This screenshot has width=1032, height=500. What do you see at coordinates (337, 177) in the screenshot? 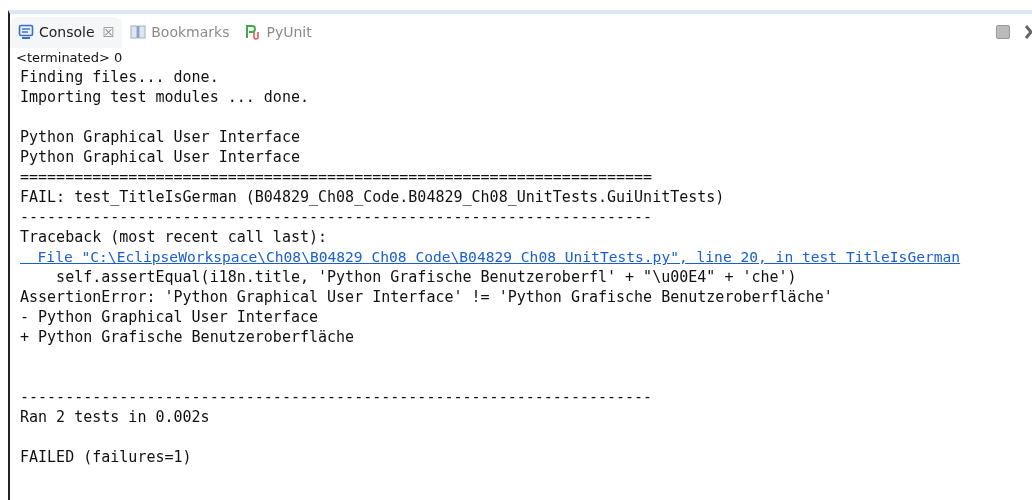
I see `console-line: ======================================================================` at bounding box center [337, 177].